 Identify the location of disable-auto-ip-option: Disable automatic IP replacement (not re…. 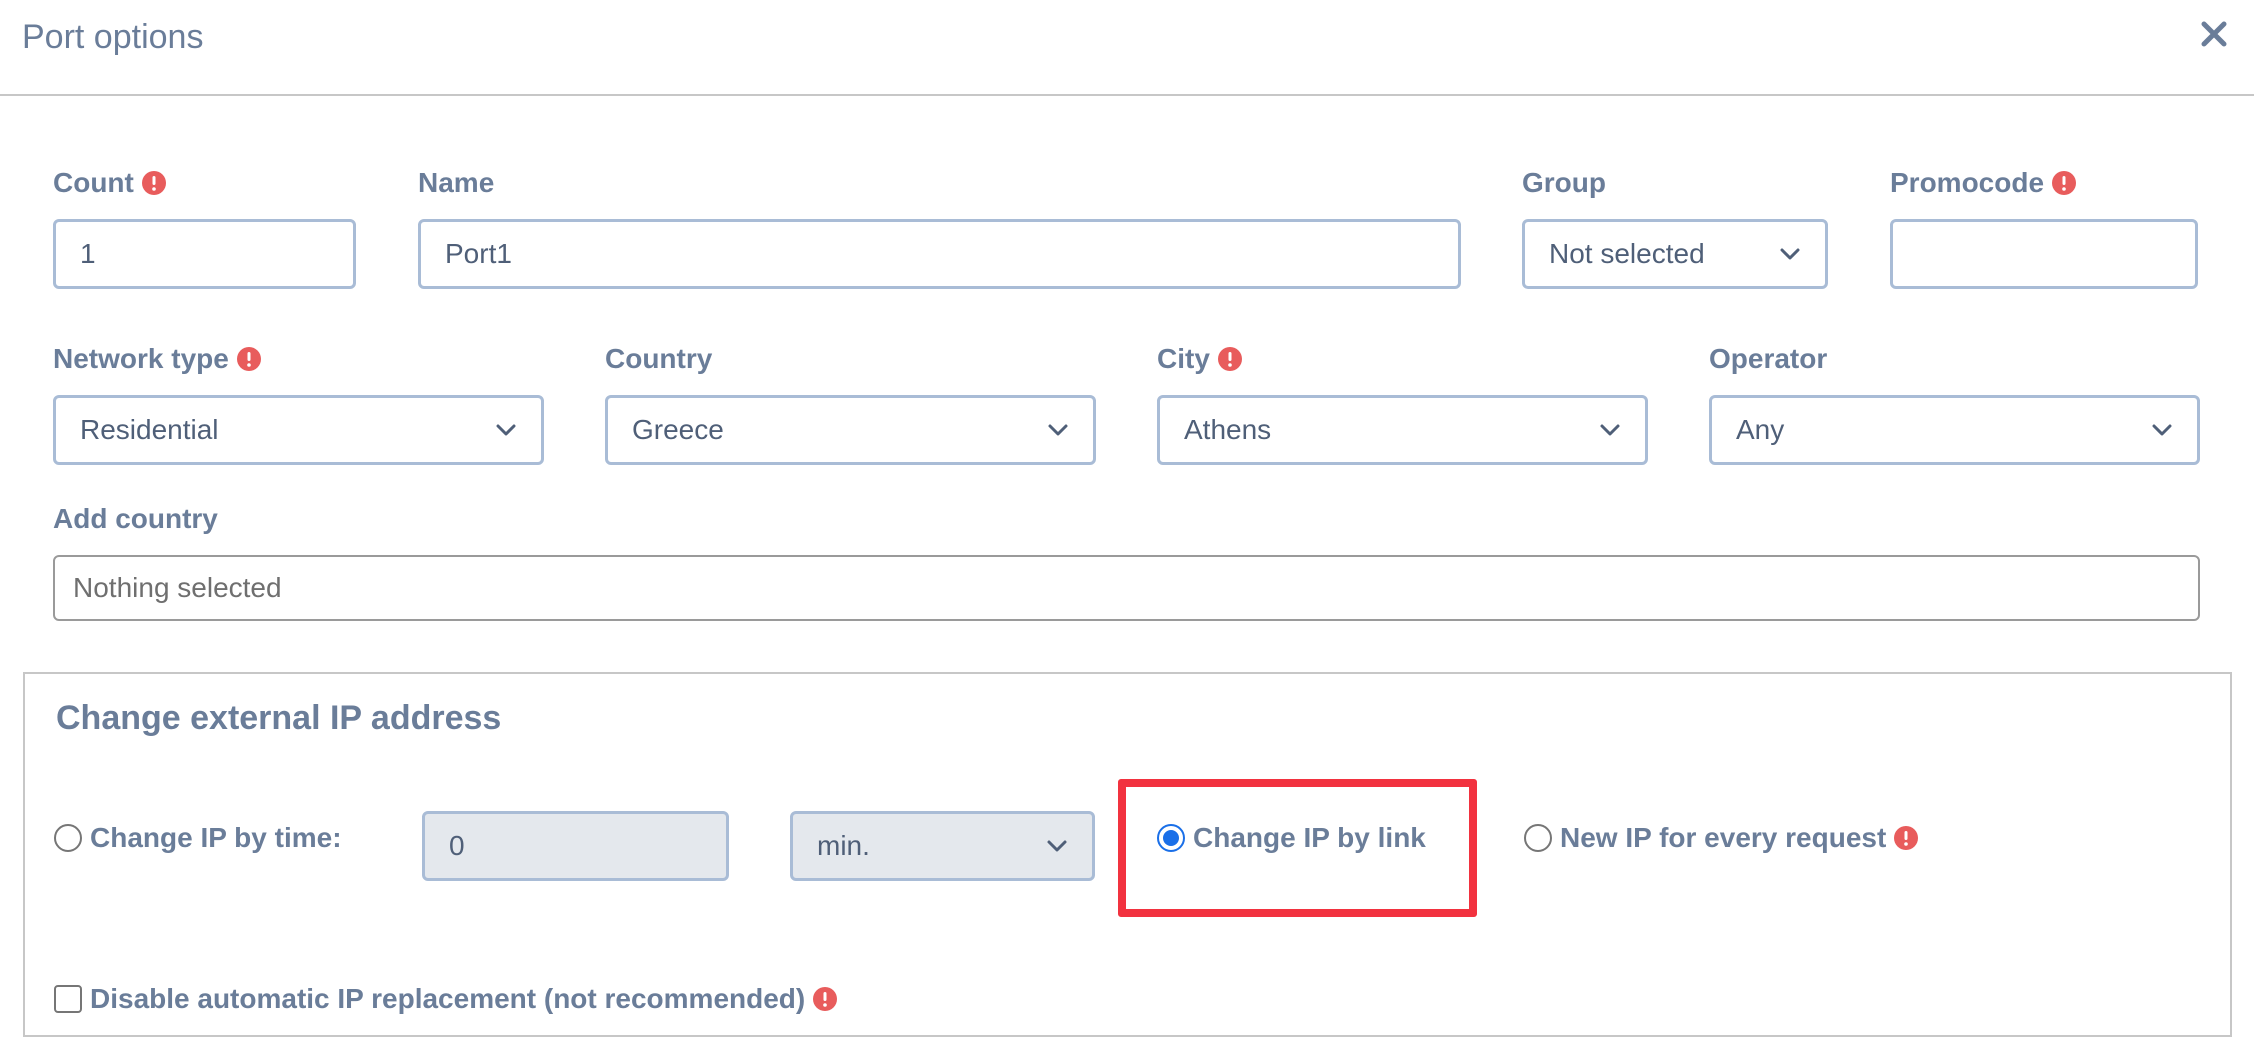
(446, 999).